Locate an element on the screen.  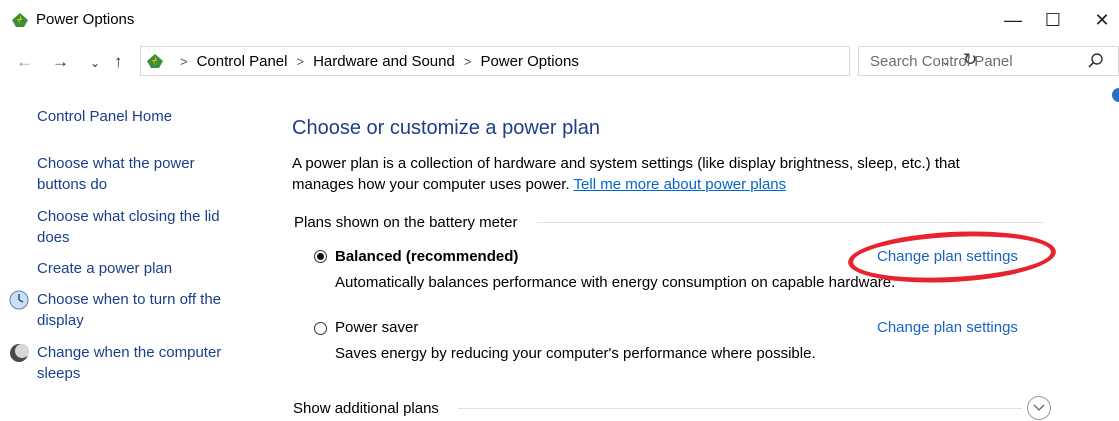
title-bar: Power Options — ☐ ✕ is located at coordinates (559, 20).